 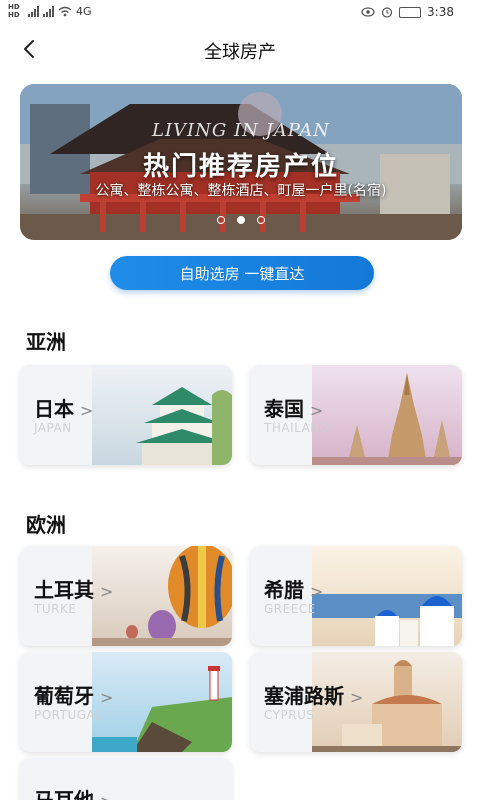 What do you see at coordinates (162, 415) in the screenshot?
I see `japan-castle-image` at bounding box center [162, 415].